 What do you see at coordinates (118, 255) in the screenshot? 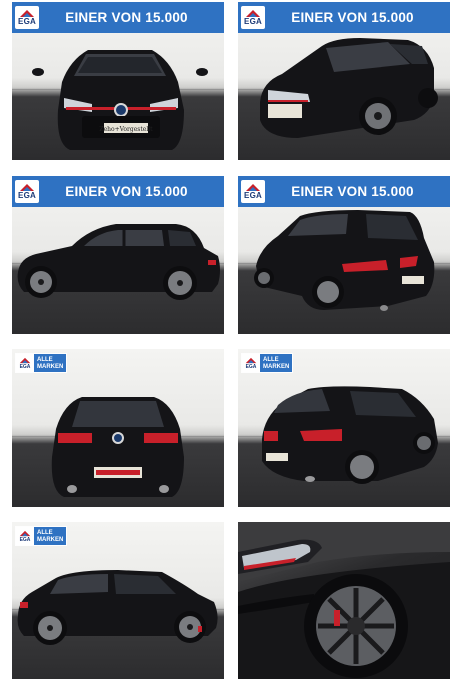
I see `photo-tile-left-side: EGA EINER VON 15.000` at bounding box center [118, 255].